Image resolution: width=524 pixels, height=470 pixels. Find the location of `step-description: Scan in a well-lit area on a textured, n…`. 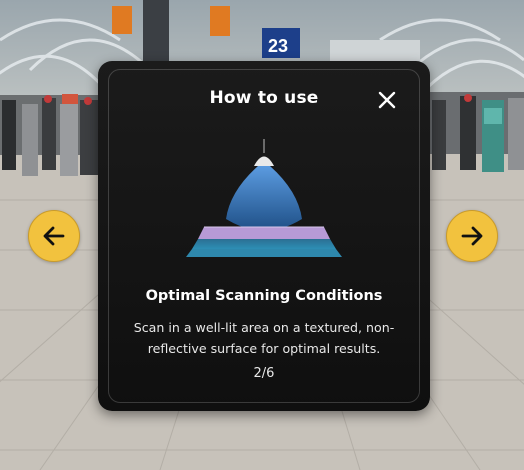

step-description: Scan in a well-lit area on a textured, n… is located at coordinates (264, 338).